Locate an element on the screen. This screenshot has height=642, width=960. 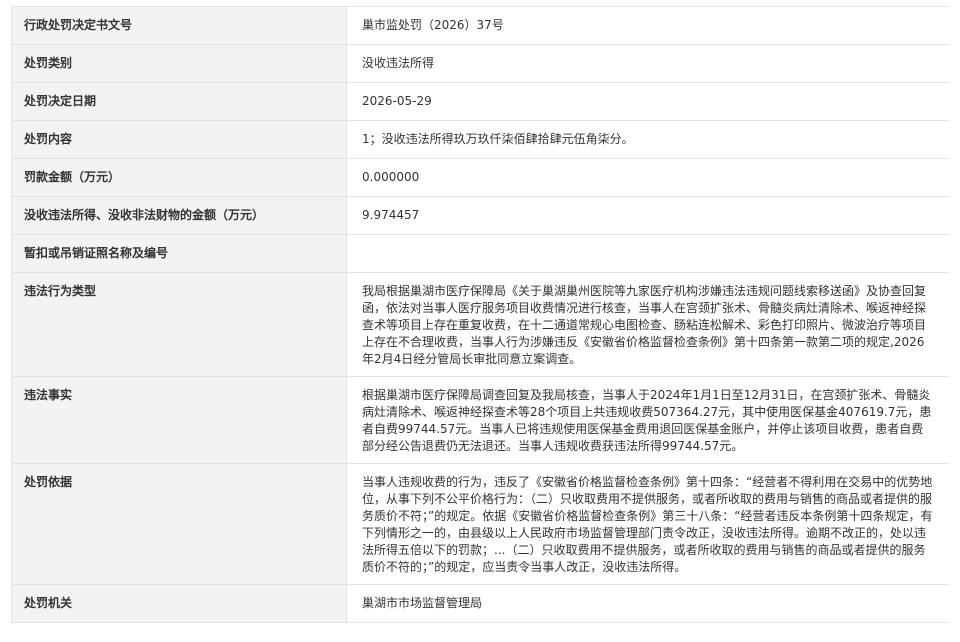
table-row: 处罚内容 1；没收违法所得玖万玖仟柒佰肆拾肆元伍角柒分。 is located at coordinates (480, 139).